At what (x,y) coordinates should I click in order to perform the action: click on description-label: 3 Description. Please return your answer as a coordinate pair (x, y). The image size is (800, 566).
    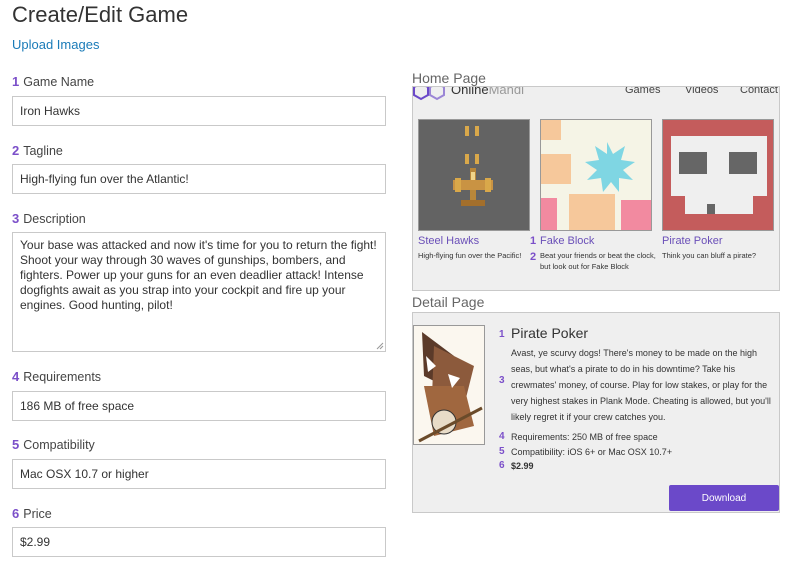
    Looking at the image, I should click on (49, 218).